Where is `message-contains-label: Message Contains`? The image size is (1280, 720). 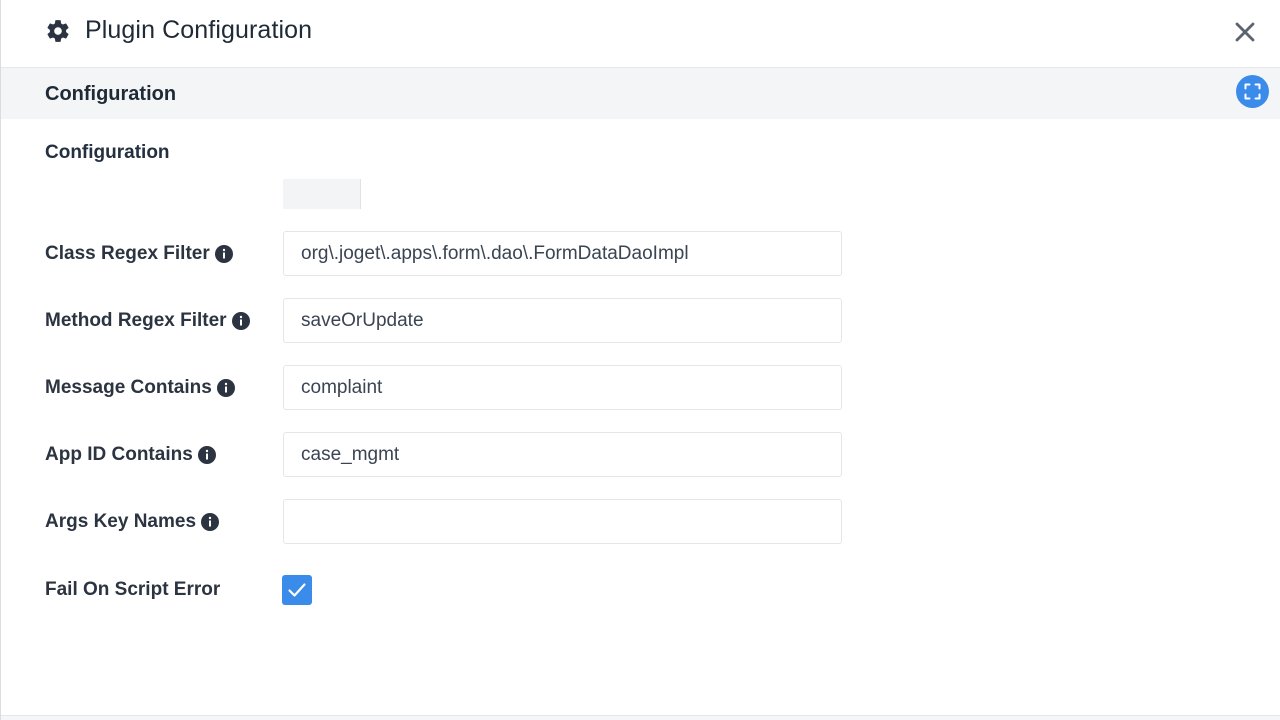 message-contains-label: Message Contains is located at coordinates (140, 388).